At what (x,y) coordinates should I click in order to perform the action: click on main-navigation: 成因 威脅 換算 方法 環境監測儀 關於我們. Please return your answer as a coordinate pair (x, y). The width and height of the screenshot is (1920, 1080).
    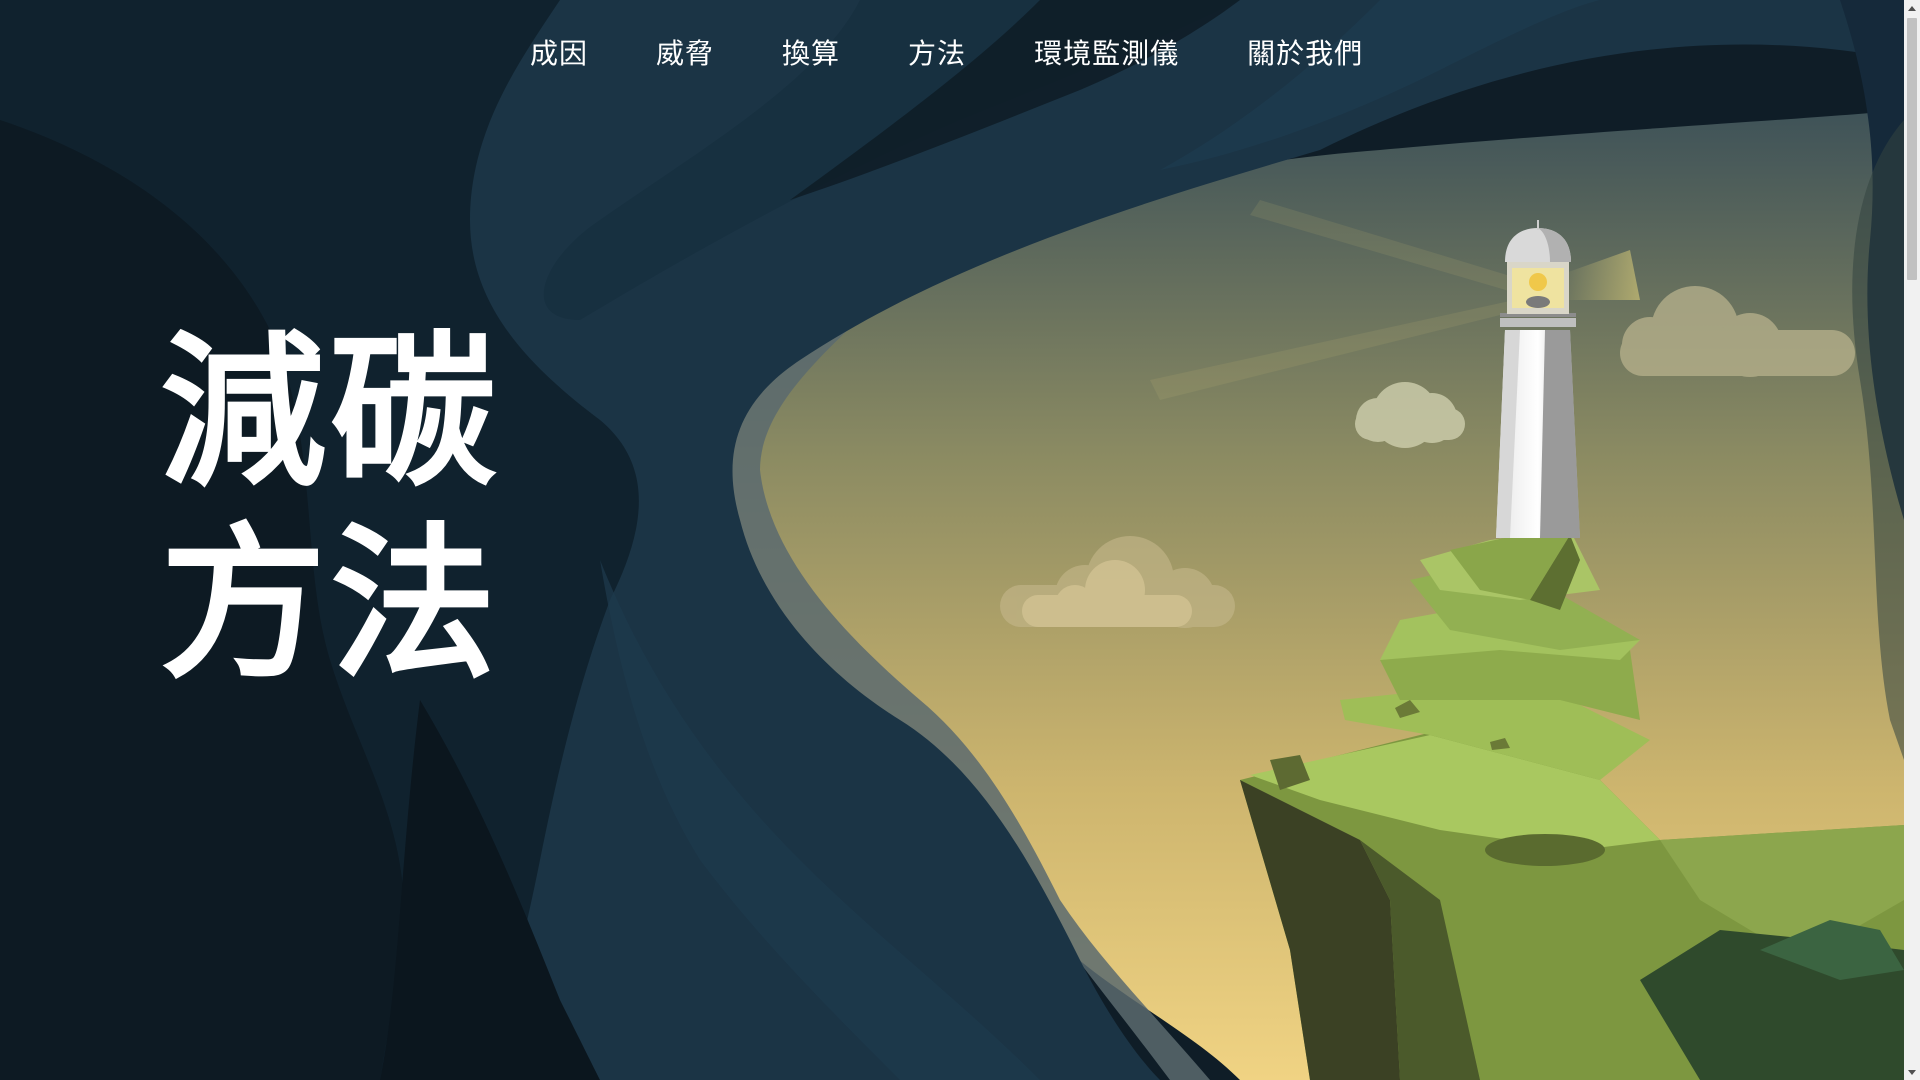
    Looking at the image, I should click on (946, 54).